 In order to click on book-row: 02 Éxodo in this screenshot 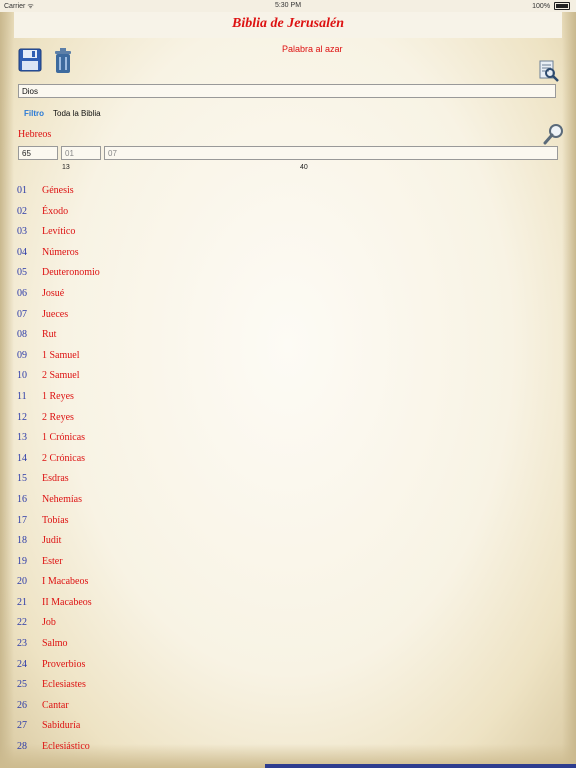, I will do `click(167, 212)`.